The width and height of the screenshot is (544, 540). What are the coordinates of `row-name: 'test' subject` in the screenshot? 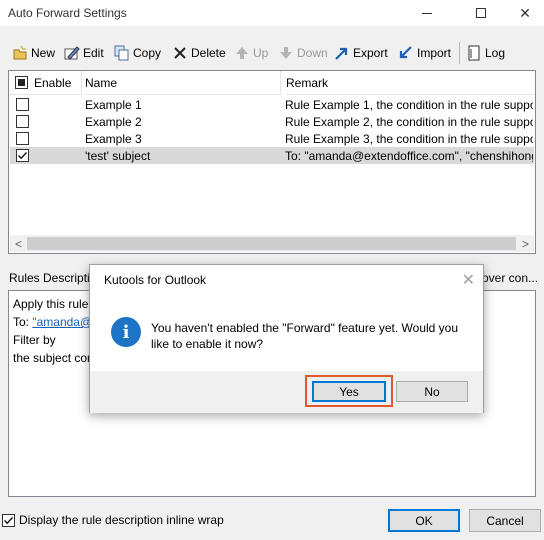 It's located at (118, 156).